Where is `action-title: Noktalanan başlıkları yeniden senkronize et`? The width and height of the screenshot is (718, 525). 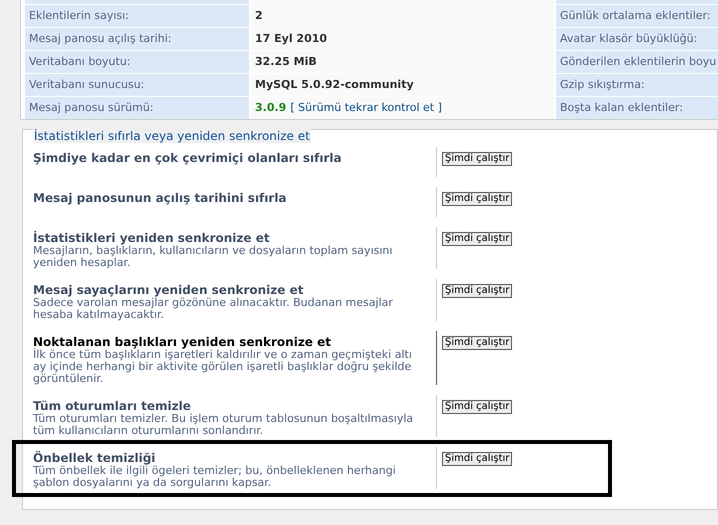 action-title: Noktalanan başlıkları yeniden senkronize et is located at coordinates (182, 342).